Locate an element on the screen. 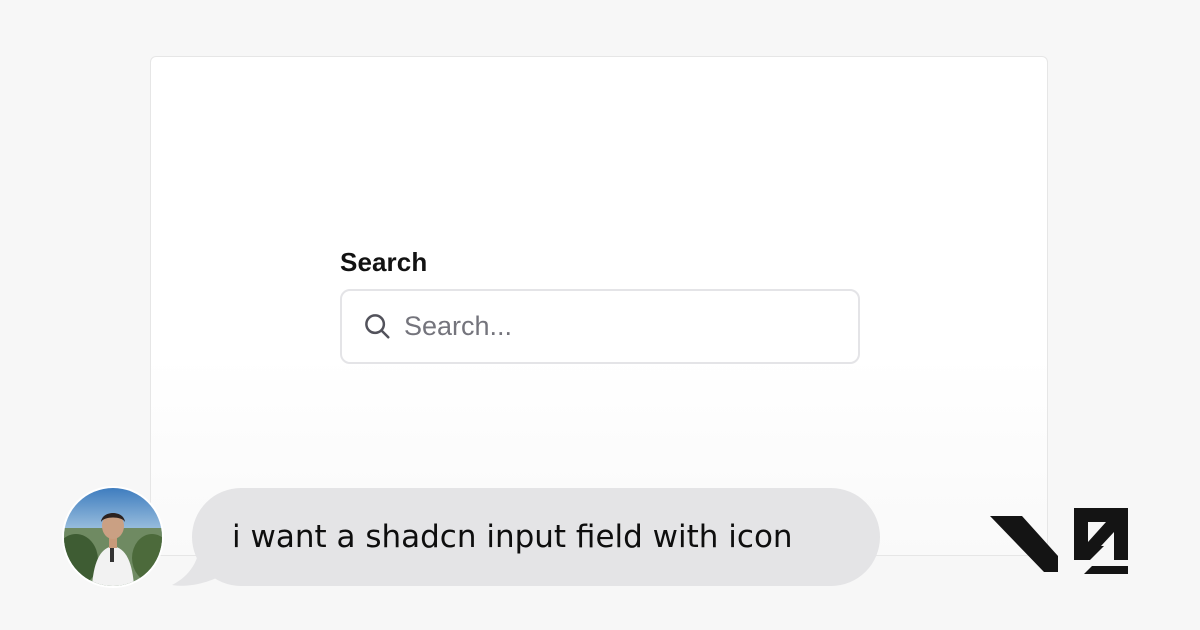 This screenshot has height=630, width=1200. search-label: Search is located at coordinates (384, 262).